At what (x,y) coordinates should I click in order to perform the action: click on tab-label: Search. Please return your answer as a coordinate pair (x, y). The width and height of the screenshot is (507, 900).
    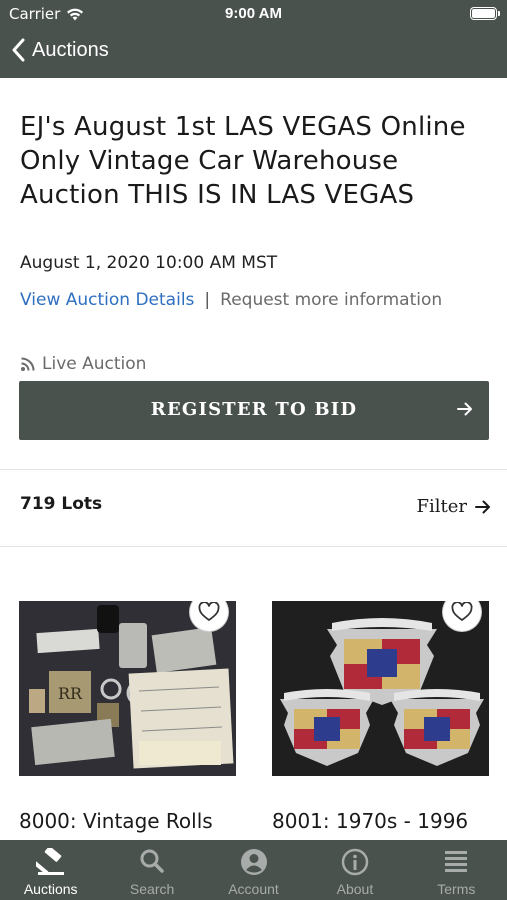
    Looking at the image, I should click on (152, 889).